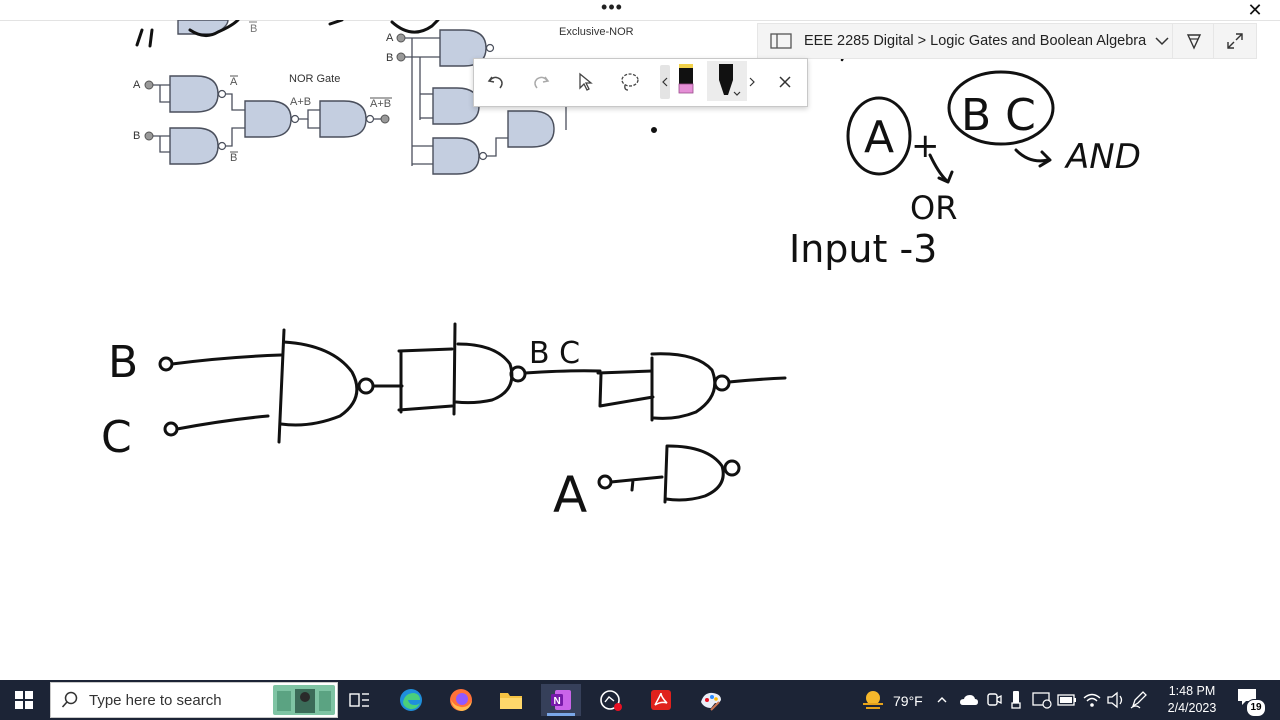 The width and height of the screenshot is (1280, 720). What do you see at coordinates (1067, 700) in the screenshot?
I see `battery-icon` at bounding box center [1067, 700].